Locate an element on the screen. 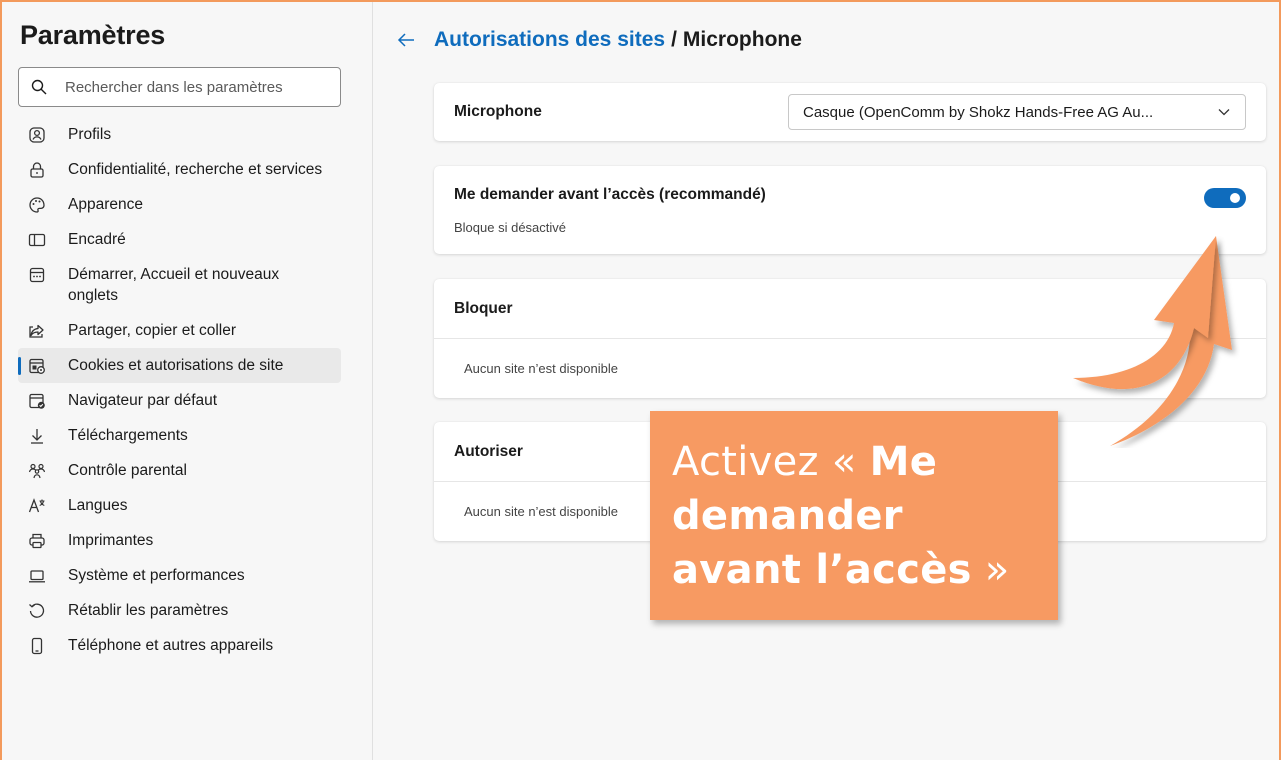  back-button is located at coordinates (408, 40).